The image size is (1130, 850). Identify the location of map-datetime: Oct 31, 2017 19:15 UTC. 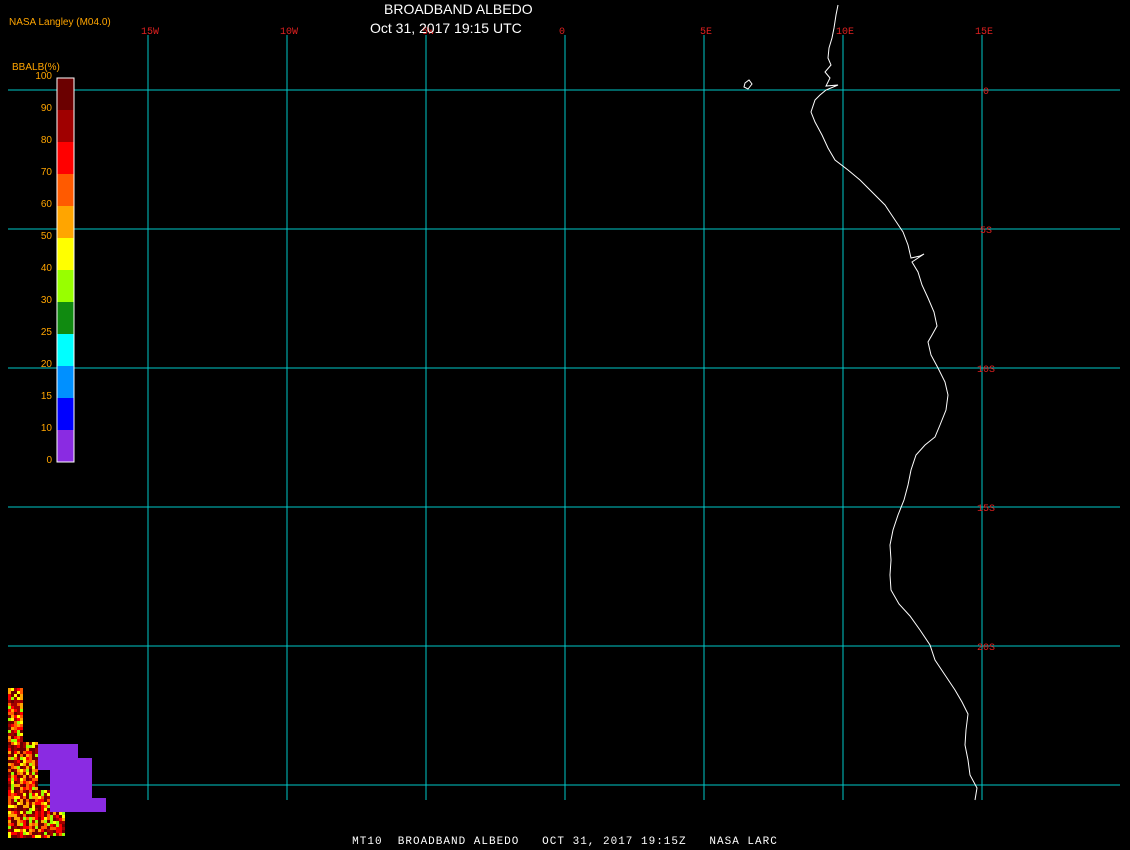
(446, 28).